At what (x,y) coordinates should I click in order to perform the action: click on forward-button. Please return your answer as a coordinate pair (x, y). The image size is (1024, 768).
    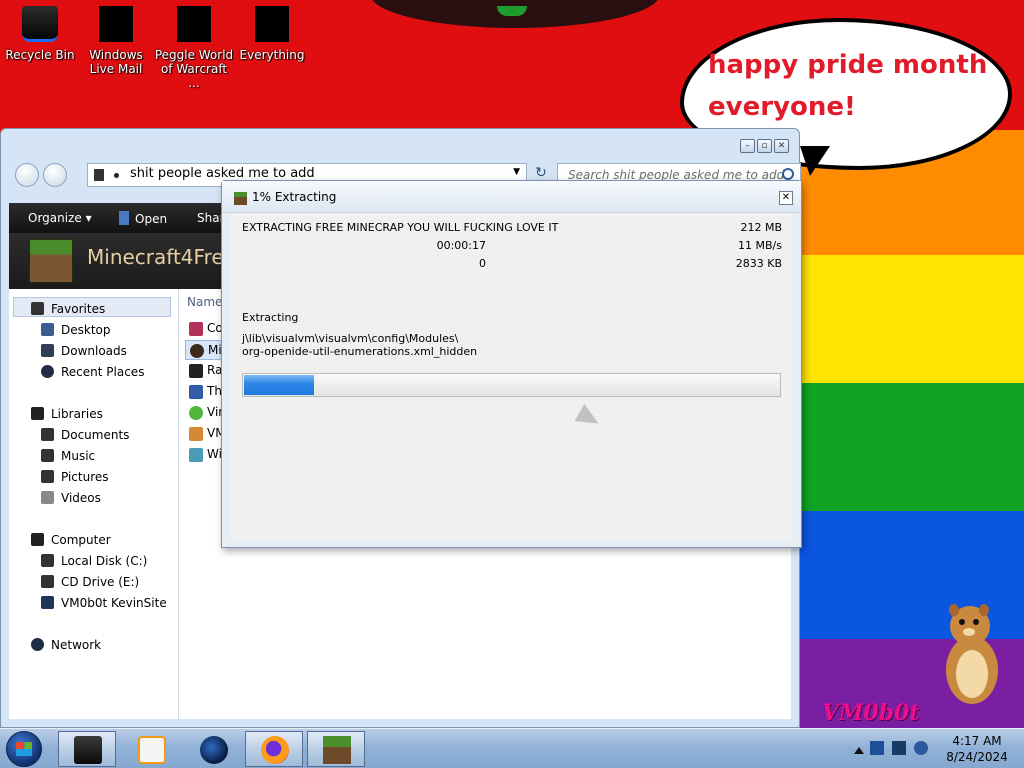
    Looking at the image, I should click on (55, 175).